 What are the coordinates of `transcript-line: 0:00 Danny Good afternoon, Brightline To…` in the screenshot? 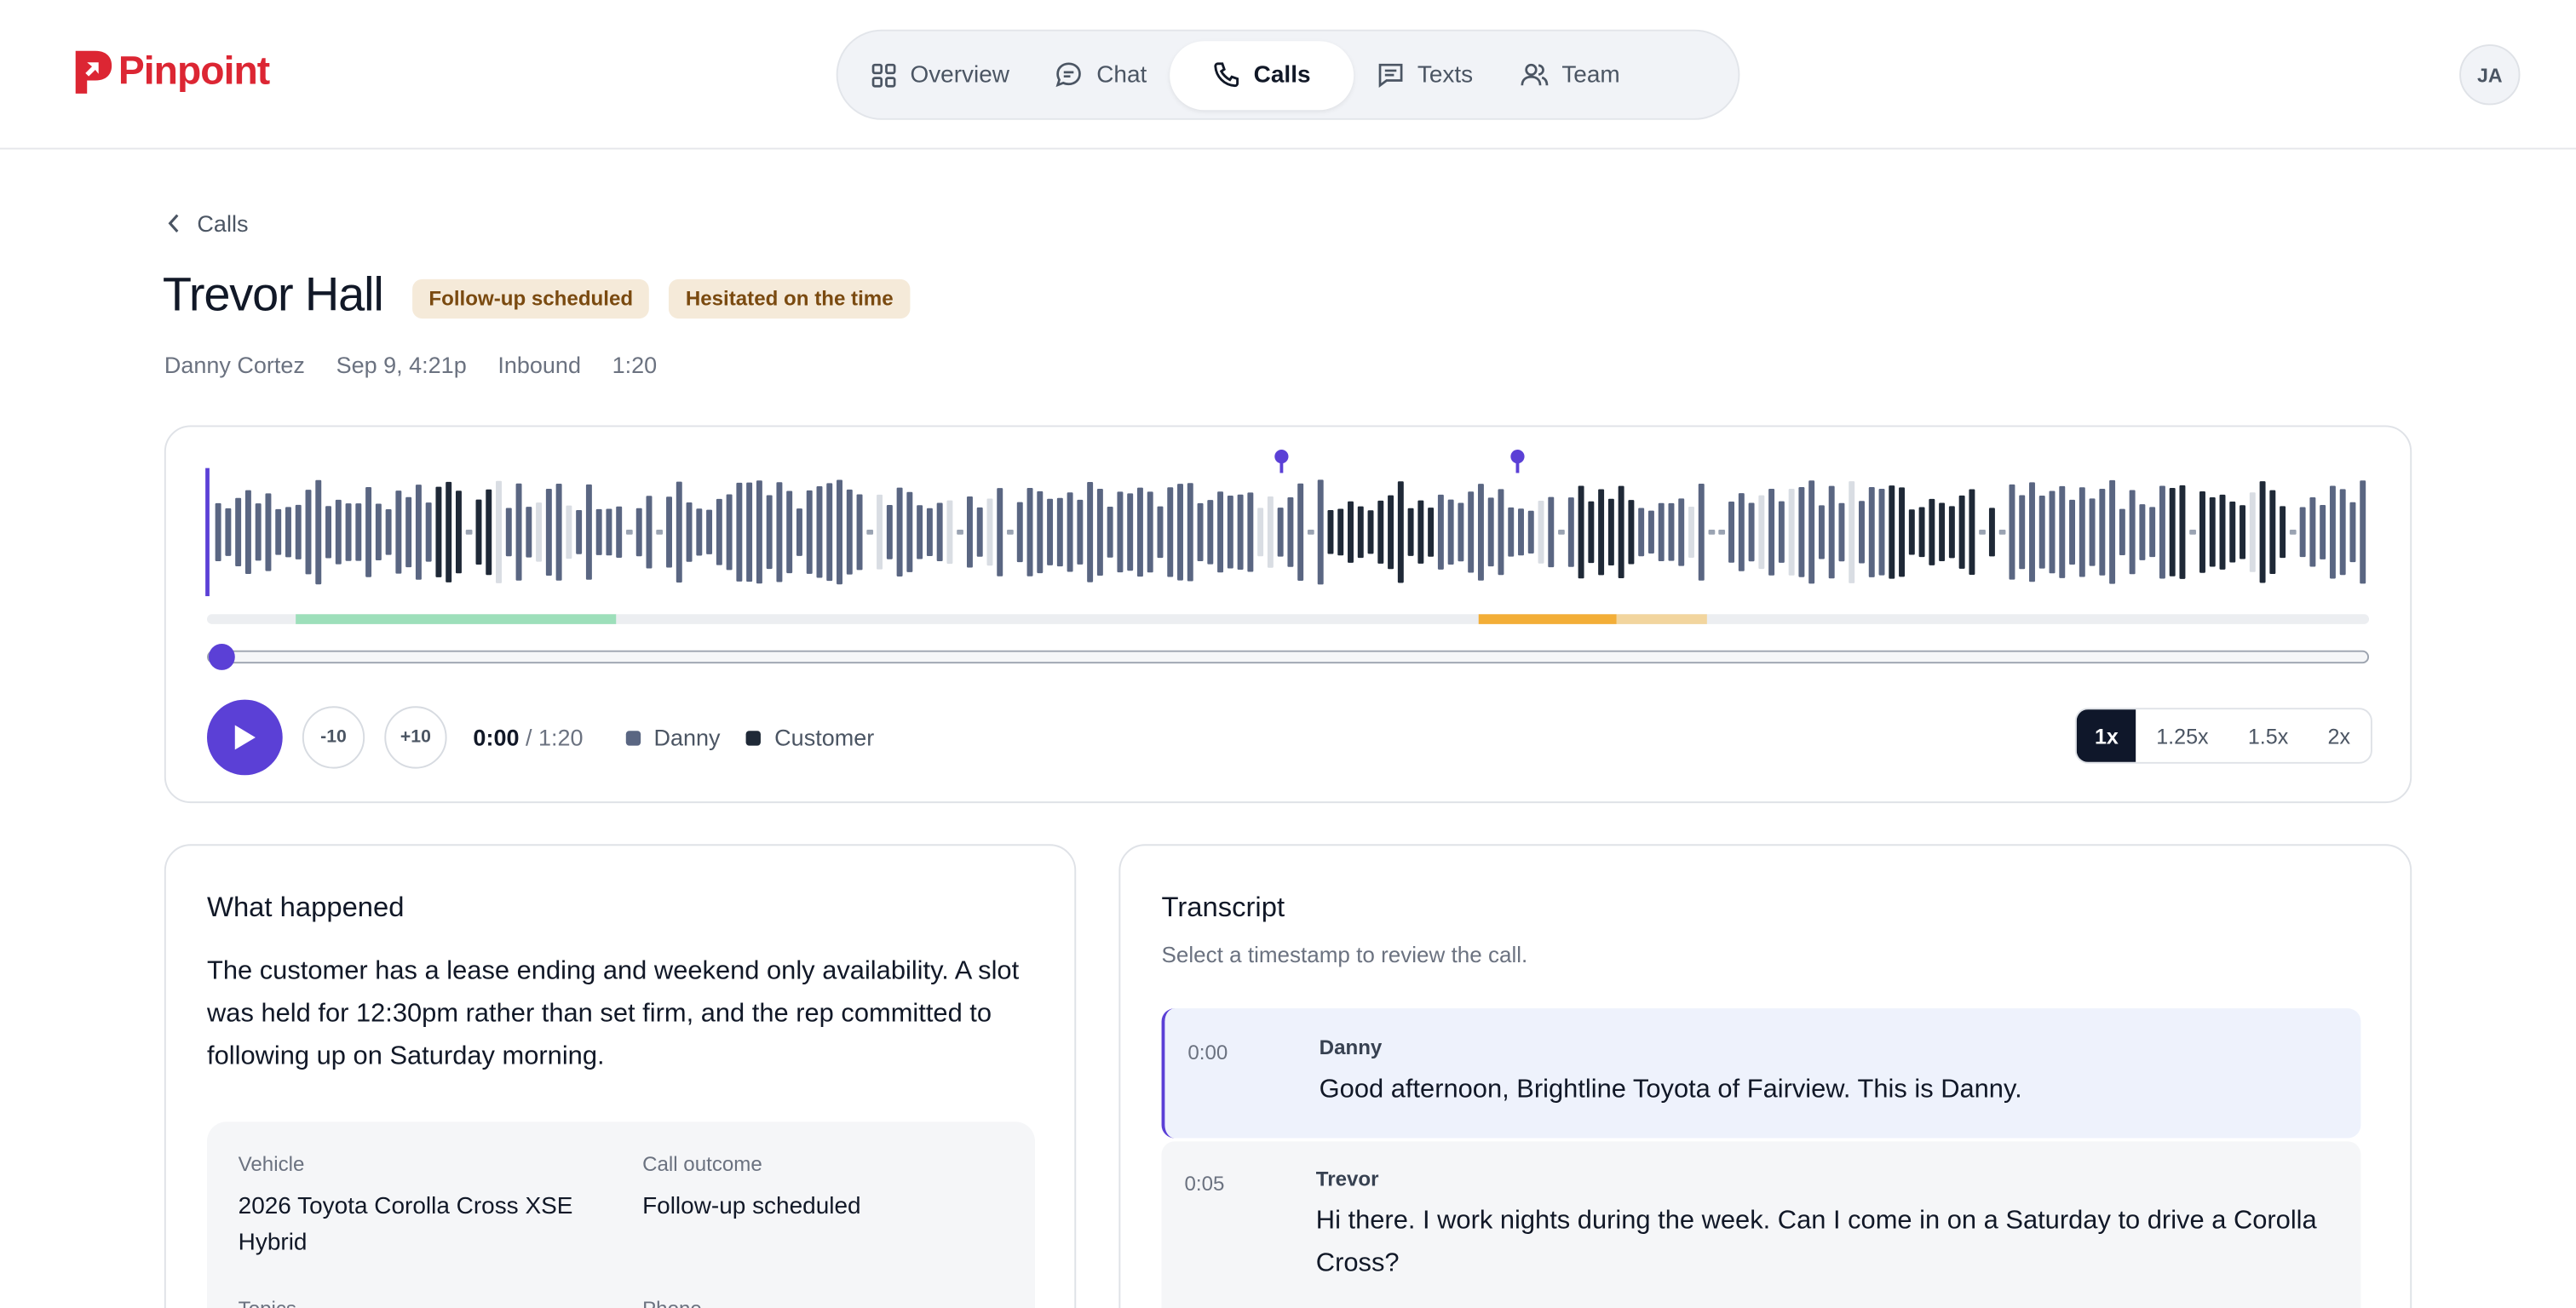 It's located at (1761, 1073).